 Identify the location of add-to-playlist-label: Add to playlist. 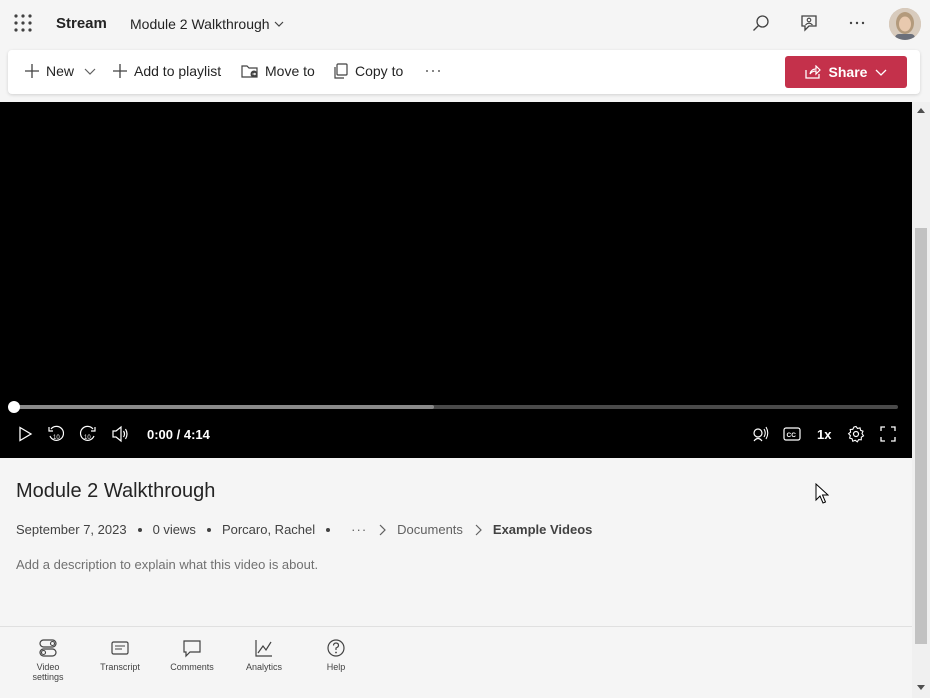
(178, 71).